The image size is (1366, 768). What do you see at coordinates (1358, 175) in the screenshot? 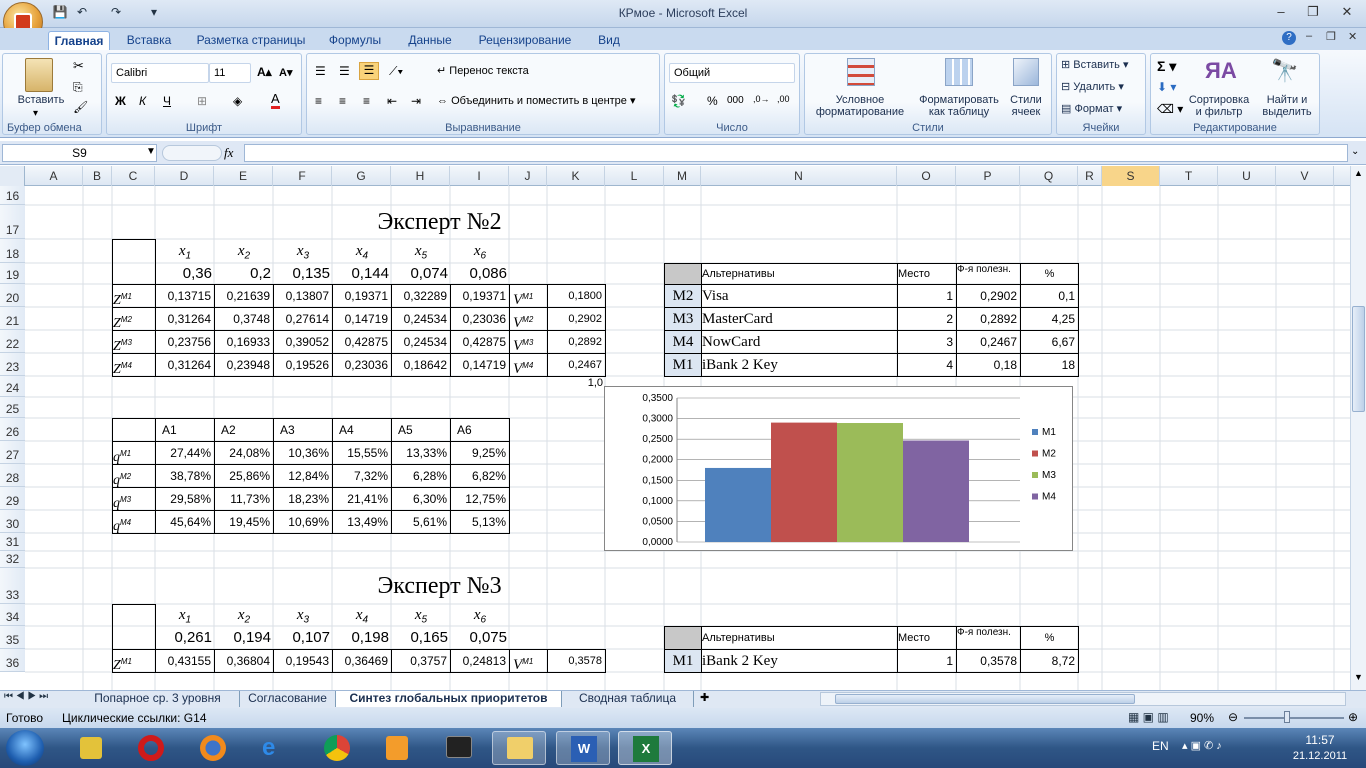
I see `scroll-up-icon: ▲` at bounding box center [1358, 175].